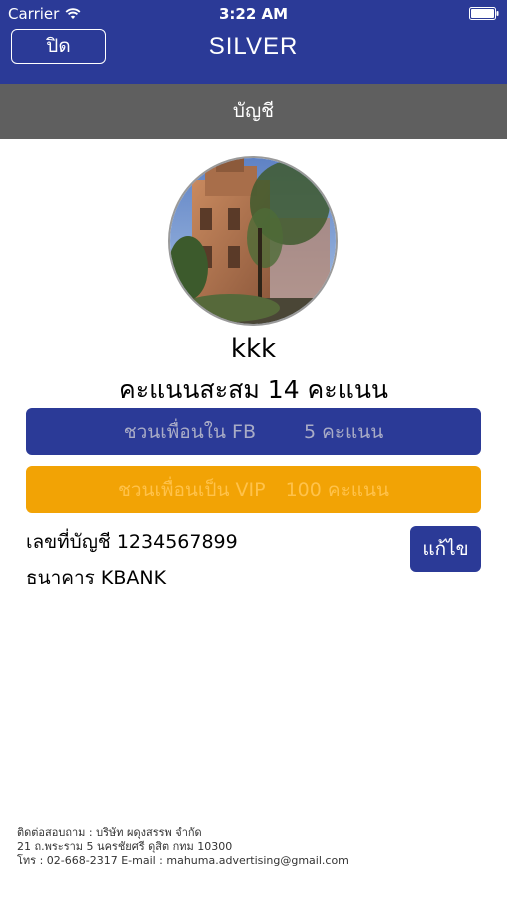 The width and height of the screenshot is (507, 900). What do you see at coordinates (191, 489) in the screenshot?
I see `invite-vip-label: ชวนเพื่อนเป็น VIP` at bounding box center [191, 489].